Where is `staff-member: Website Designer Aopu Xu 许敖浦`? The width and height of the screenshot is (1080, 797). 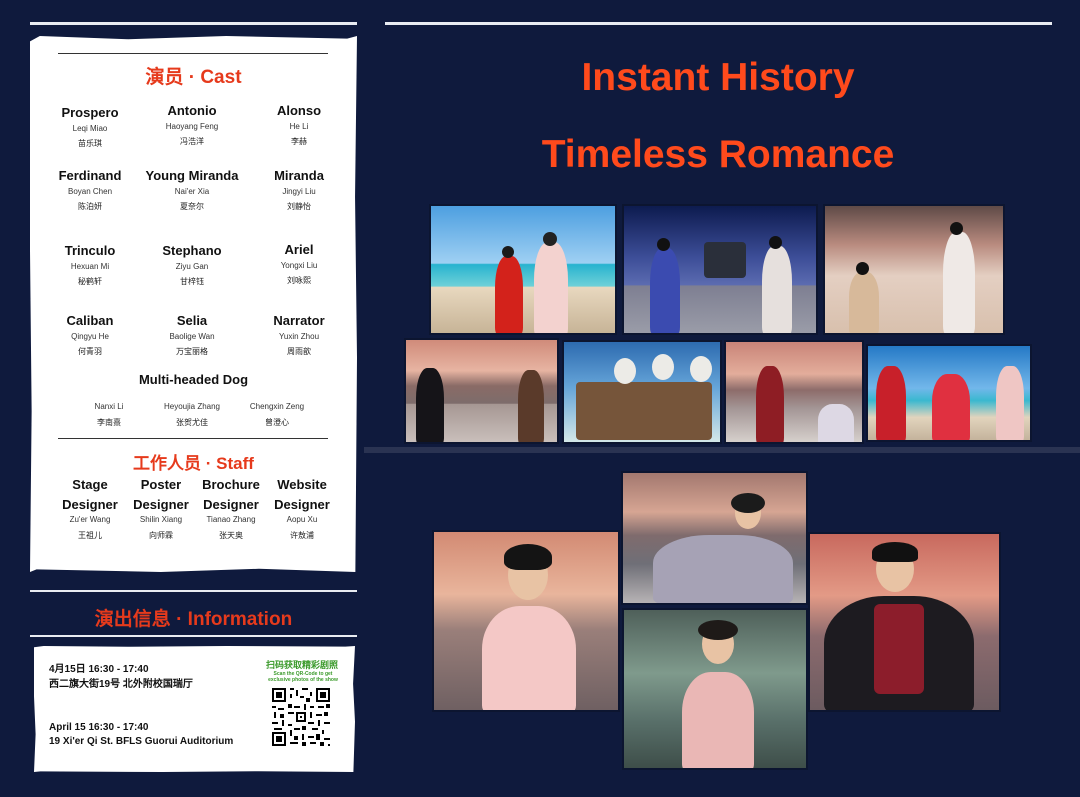
staff-member: Website Designer Aopu Xu 许敖浦 is located at coordinates (302, 508).